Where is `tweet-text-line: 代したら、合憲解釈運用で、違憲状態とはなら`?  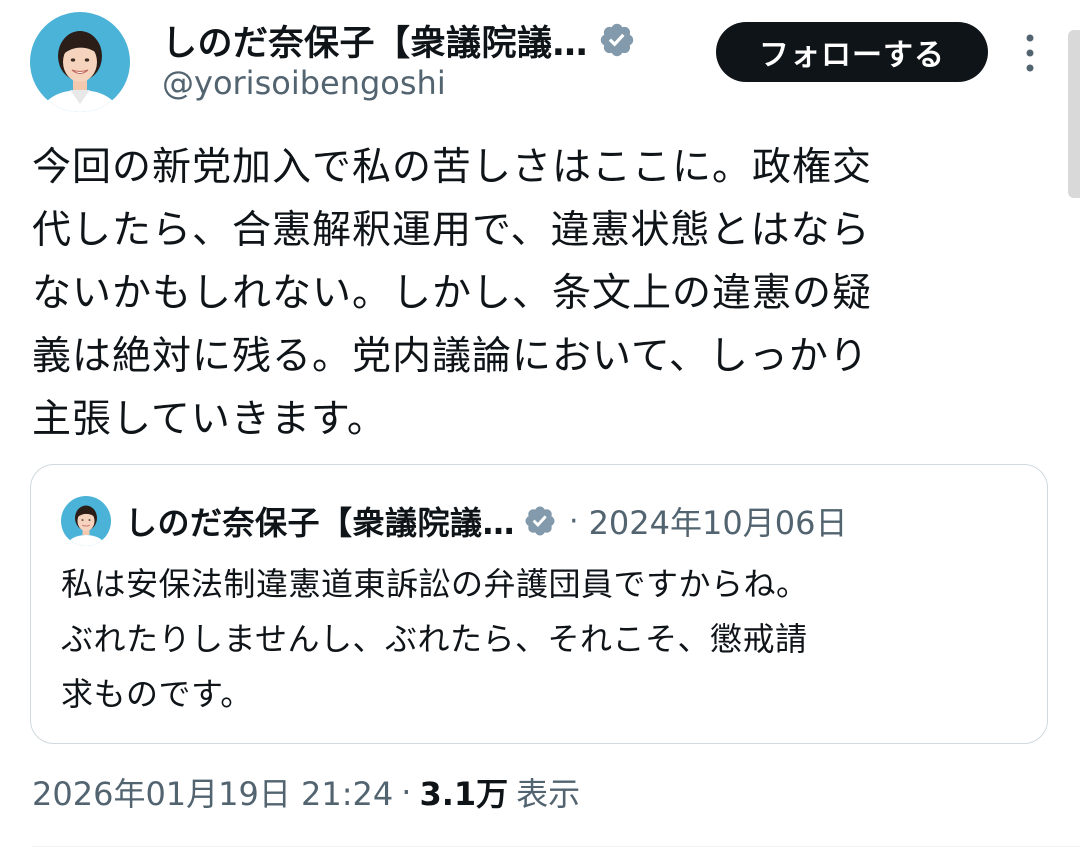
tweet-text-line: 代したら、合憲解釈運用で、違憲状態とはなら is located at coordinates (451, 230).